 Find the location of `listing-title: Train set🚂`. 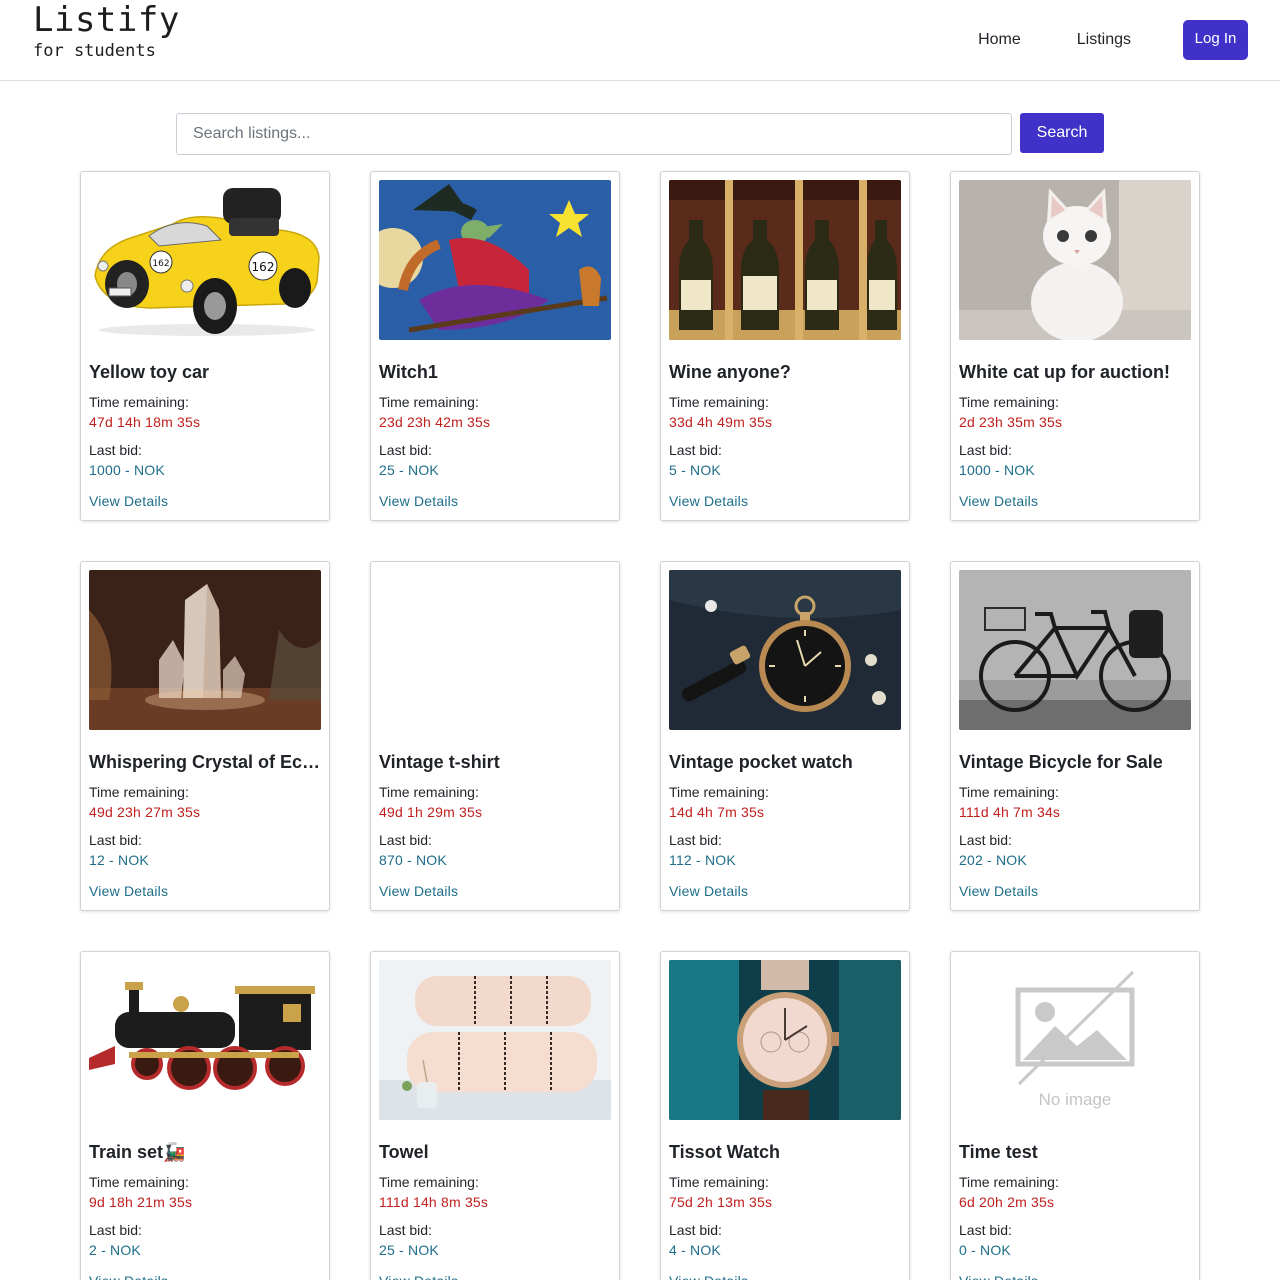

listing-title: Train set🚂 is located at coordinates (137, 1152).